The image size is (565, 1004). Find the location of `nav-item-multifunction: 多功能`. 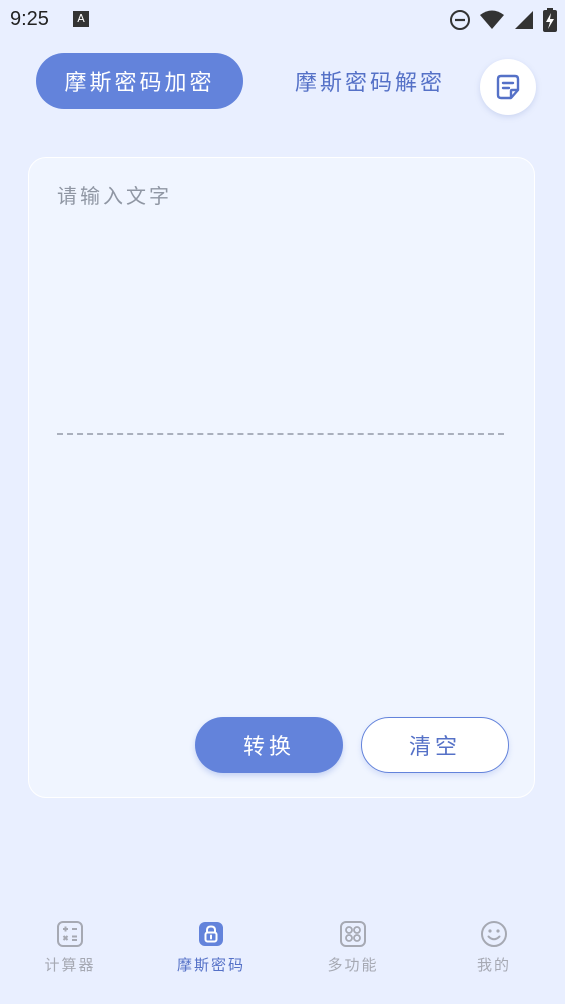

nav-item-multifunction: 多功能 is located at coordinates (353, 955).